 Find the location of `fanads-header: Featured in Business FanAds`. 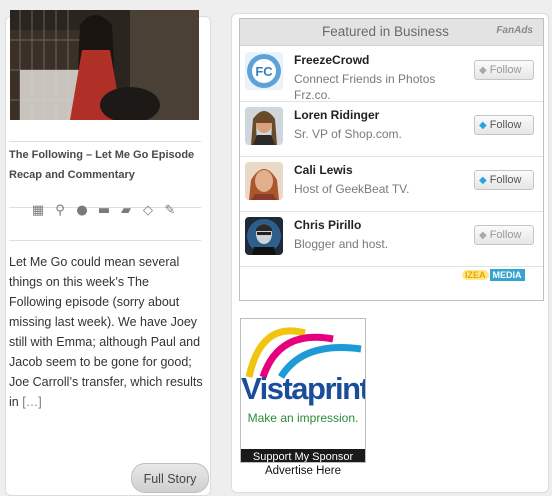

fanads-header: Featured in Business FanAds is located at coordinates (391, 32).